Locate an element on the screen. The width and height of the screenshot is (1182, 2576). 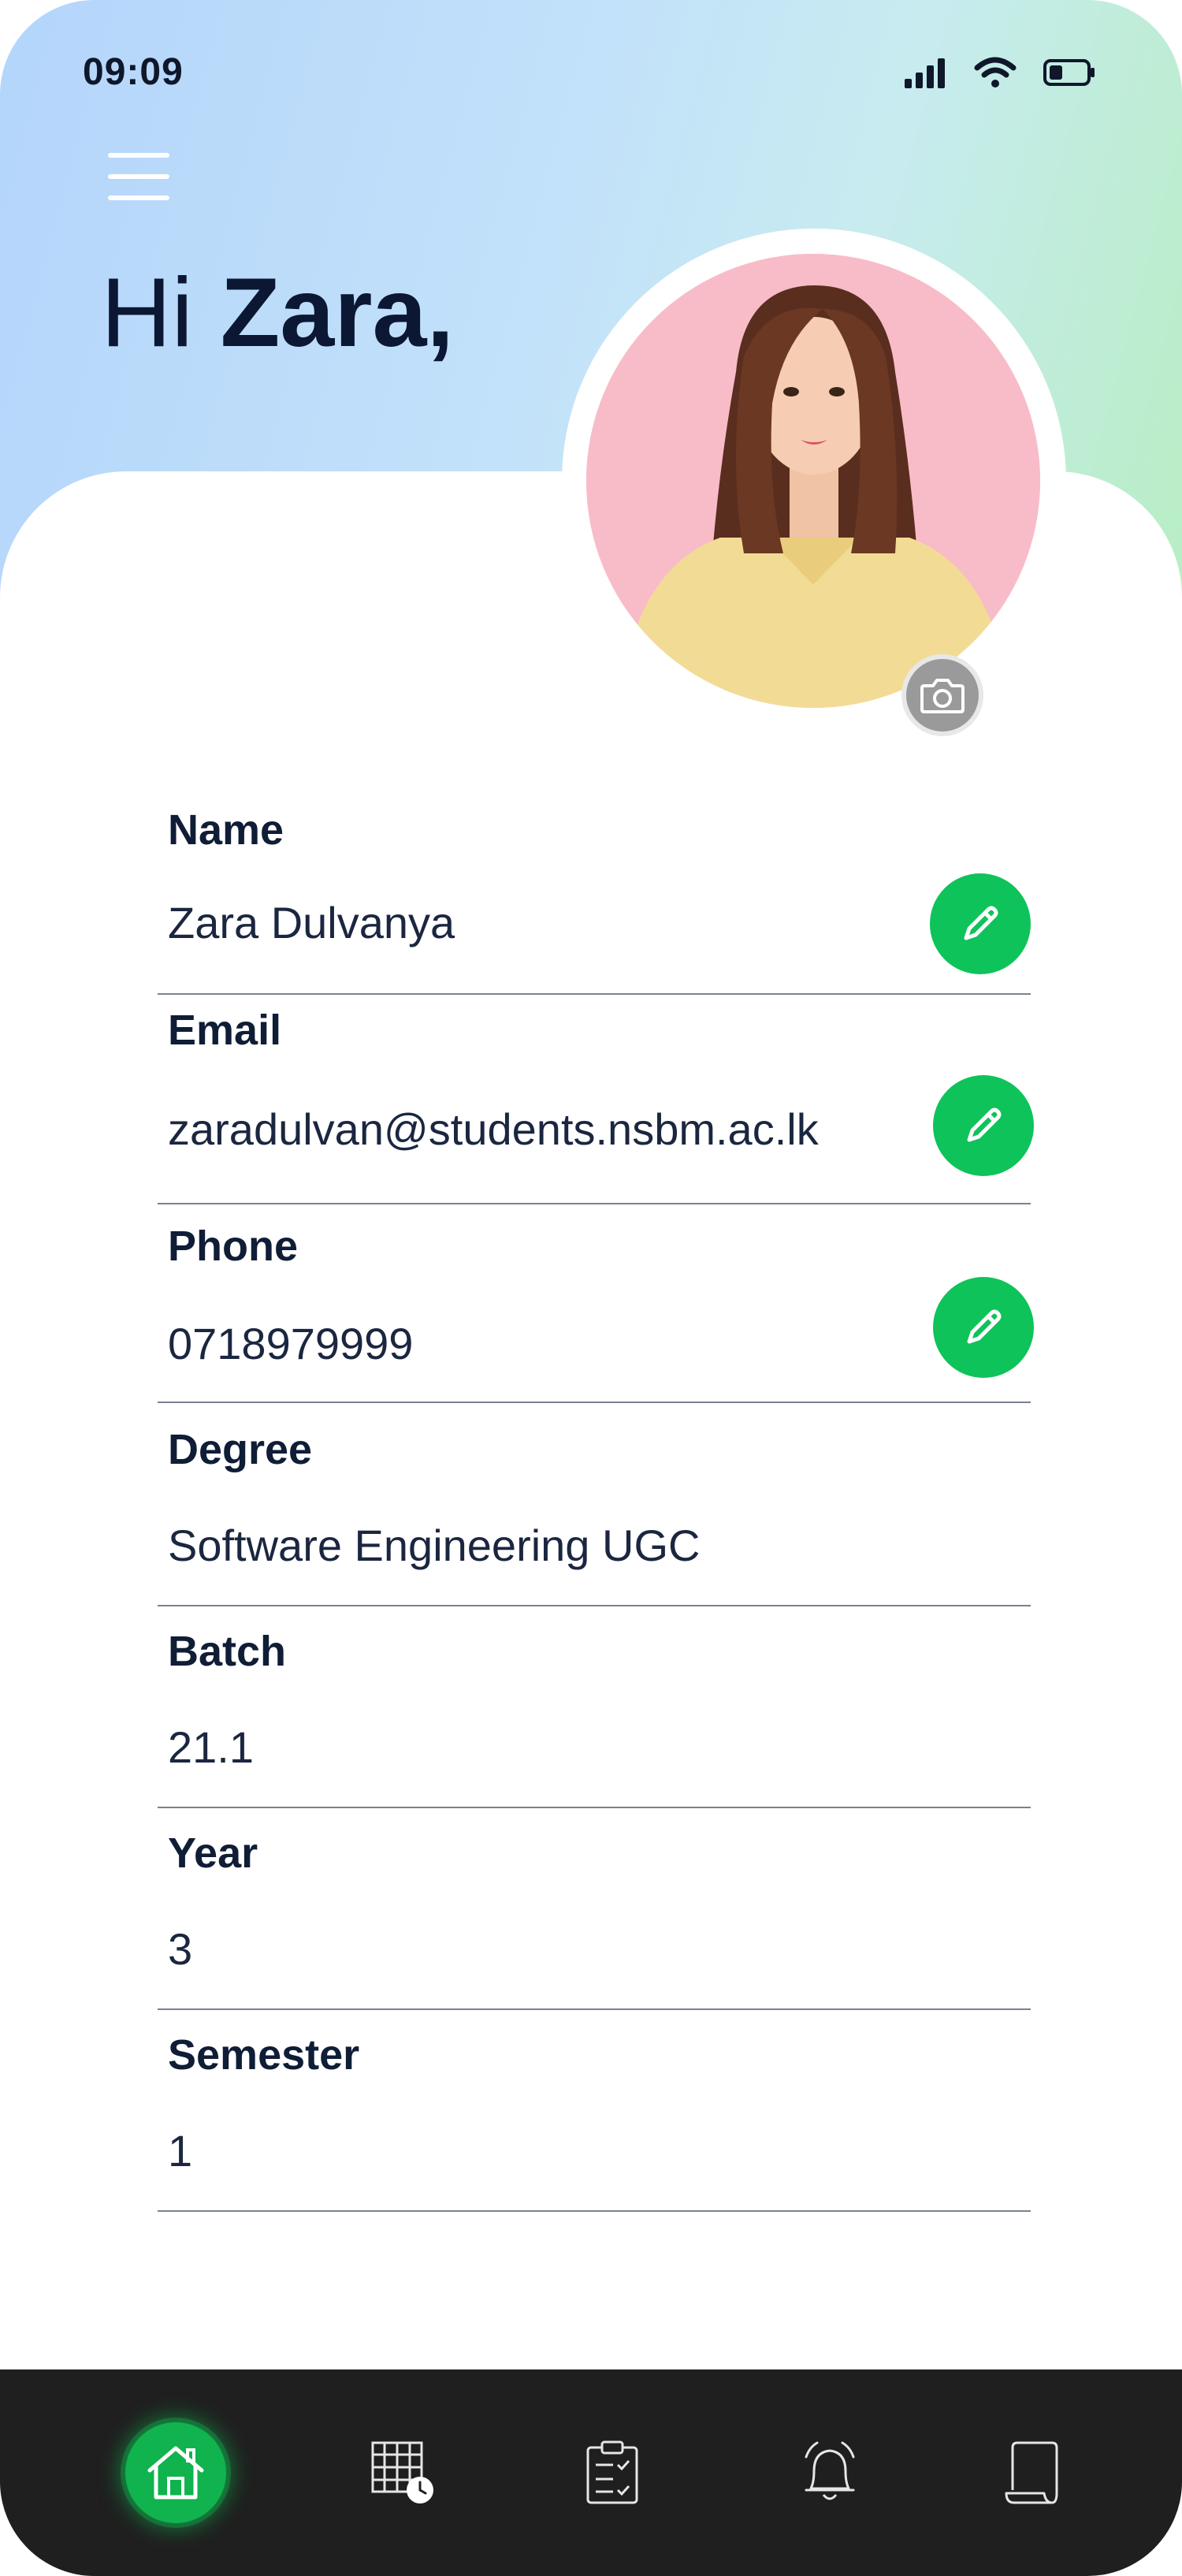
edit-name-button is located at coordinates (980, 923).